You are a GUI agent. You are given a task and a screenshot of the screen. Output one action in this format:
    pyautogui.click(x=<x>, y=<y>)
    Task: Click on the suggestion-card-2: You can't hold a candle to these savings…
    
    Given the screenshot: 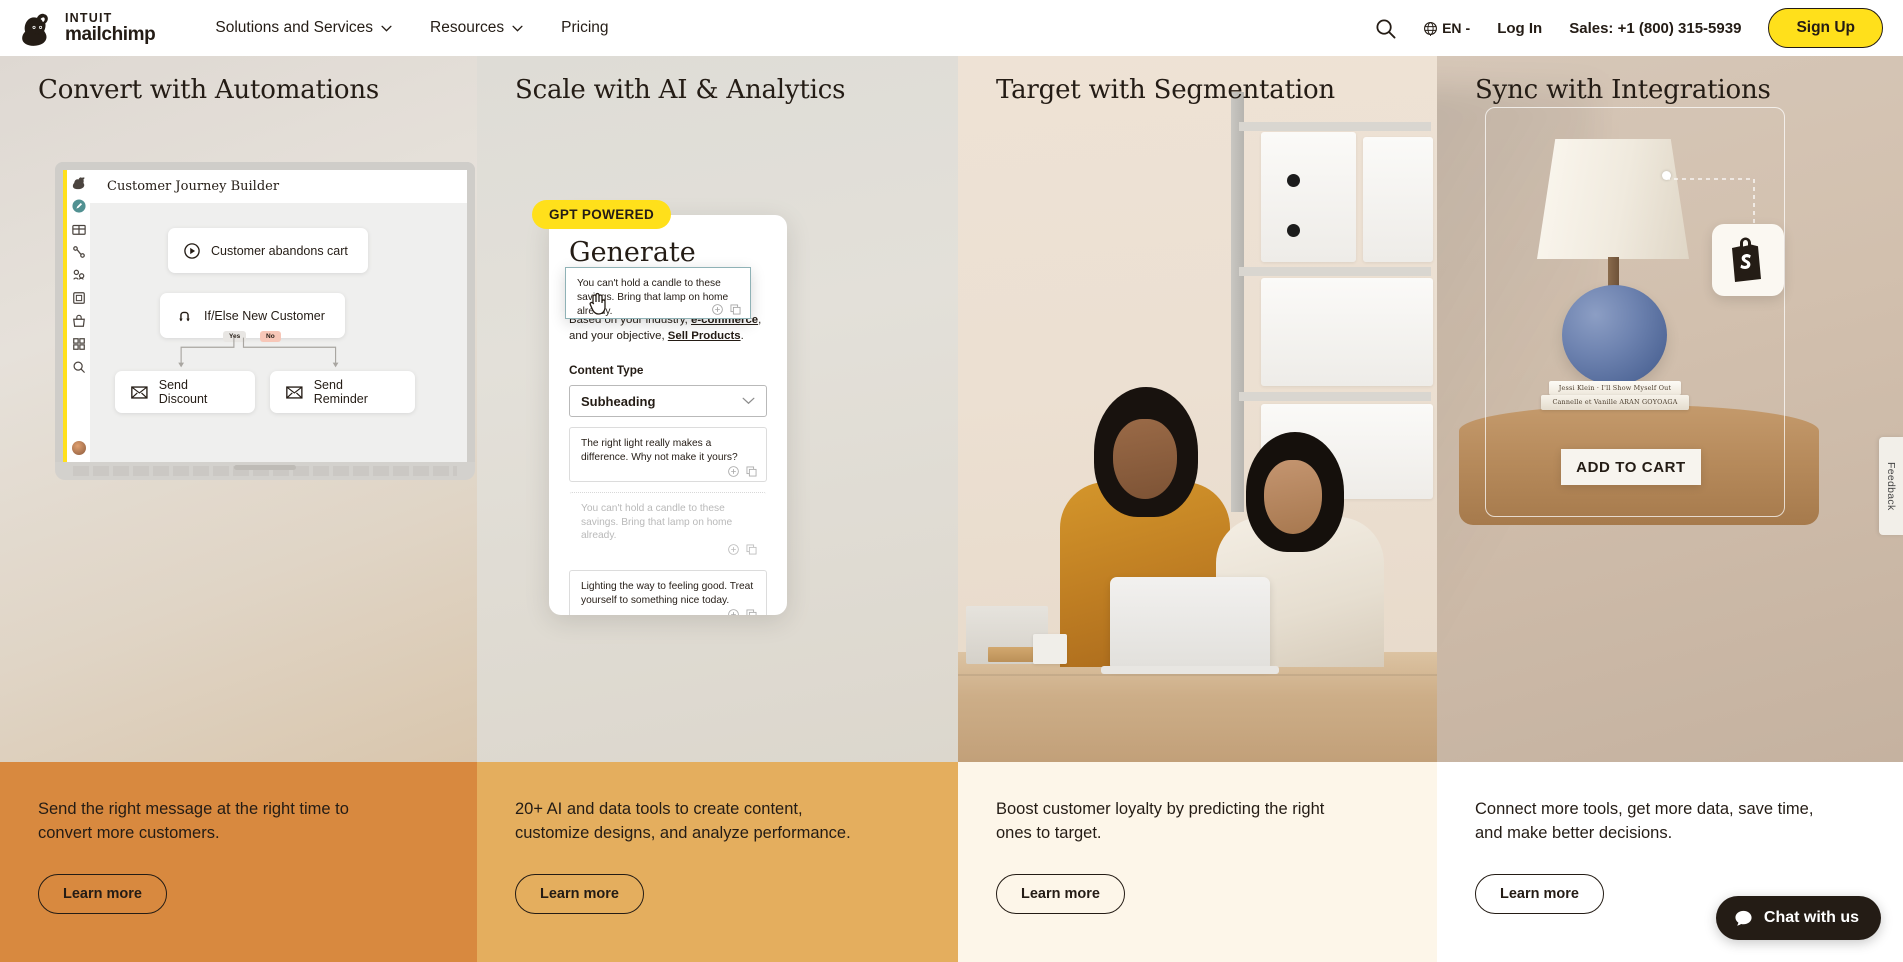 What is the action you would take?
    pyautogui.click(x=668, y=526)
    